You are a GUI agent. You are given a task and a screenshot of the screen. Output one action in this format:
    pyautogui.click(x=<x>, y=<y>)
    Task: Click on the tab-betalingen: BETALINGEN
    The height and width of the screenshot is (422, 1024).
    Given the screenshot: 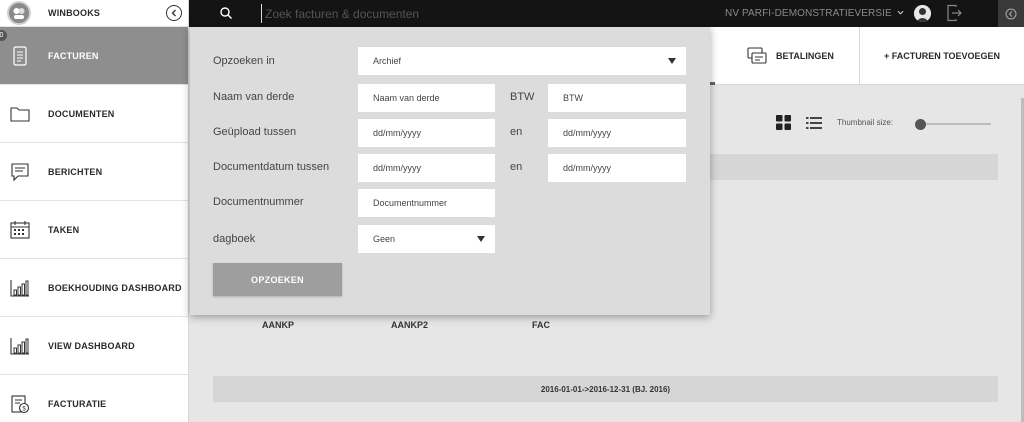 What is the action you would take?
    pyautogui.click(x=785, y=56)
    